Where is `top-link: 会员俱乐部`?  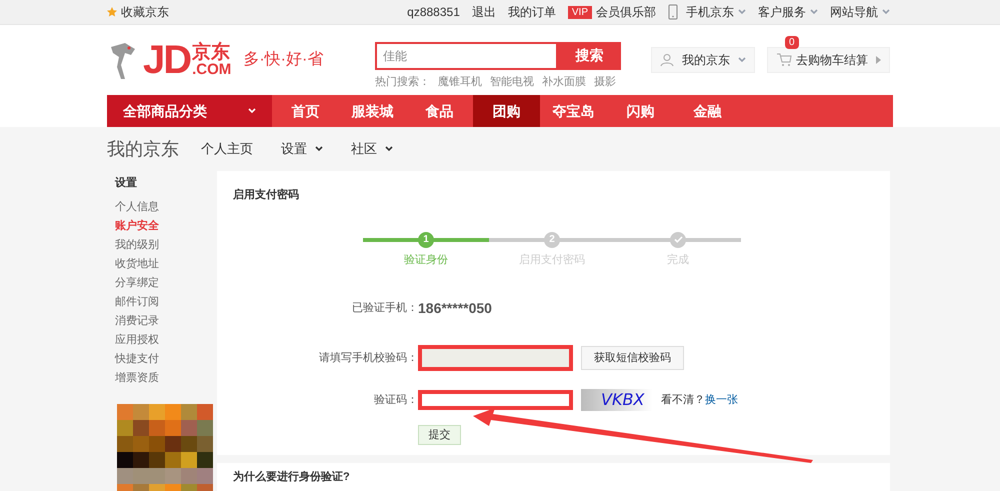 top-link: 会员俱乐部 is located at coordinates (626, 12).